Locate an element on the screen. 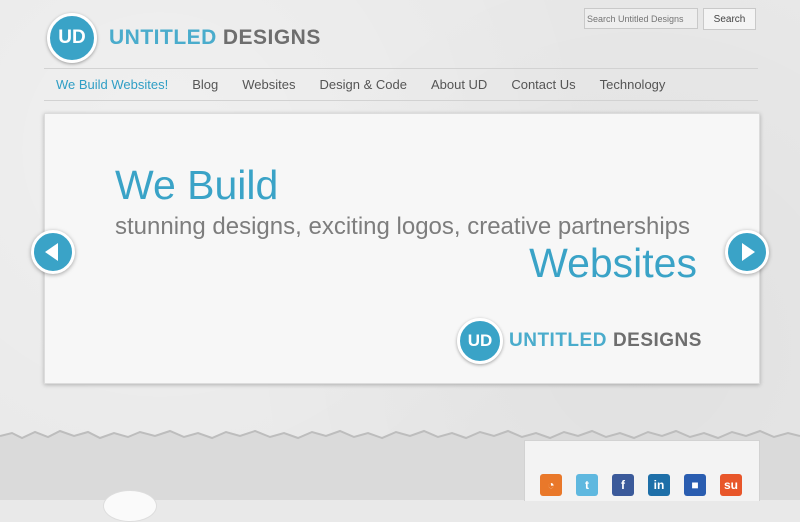 This screenshot has width=800, height=522. footer-decoration is located at coordinates (130, 506).